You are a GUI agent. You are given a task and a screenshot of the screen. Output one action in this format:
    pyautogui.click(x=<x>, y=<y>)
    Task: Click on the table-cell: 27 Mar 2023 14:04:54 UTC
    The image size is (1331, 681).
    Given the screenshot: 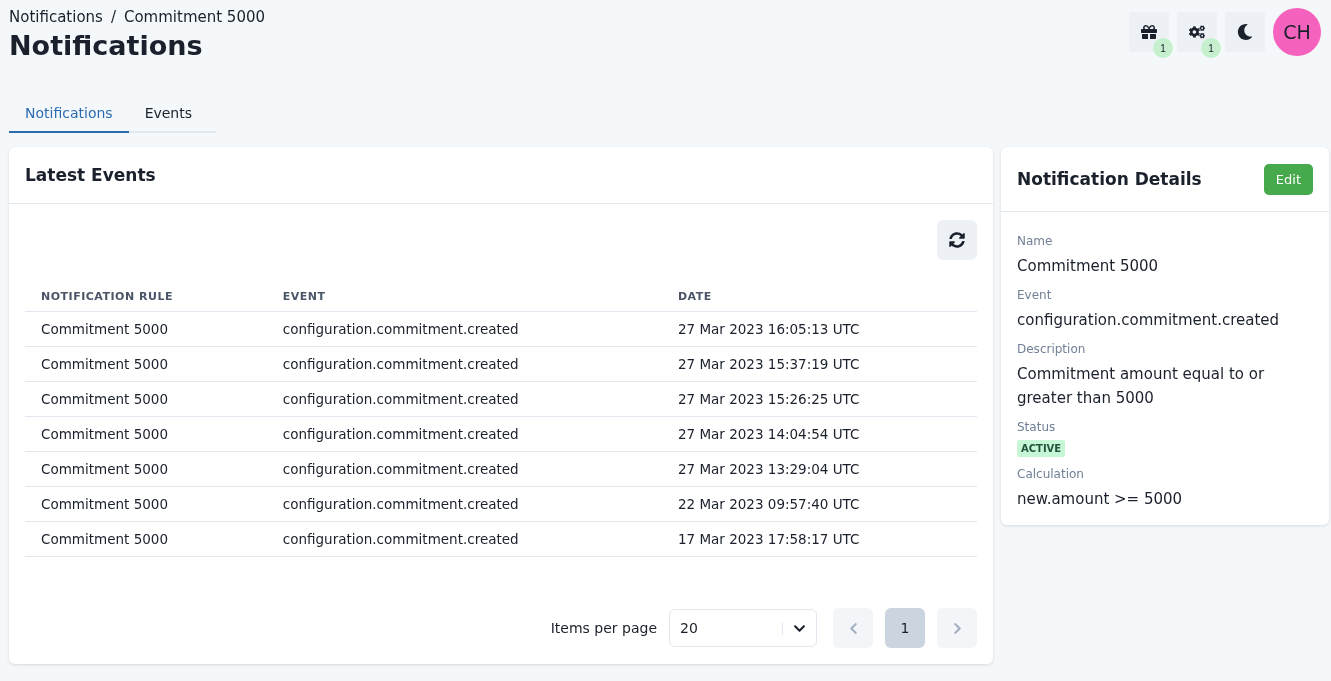 What is the action you would take?
    pyautogui.click(x=819, y=434)
    